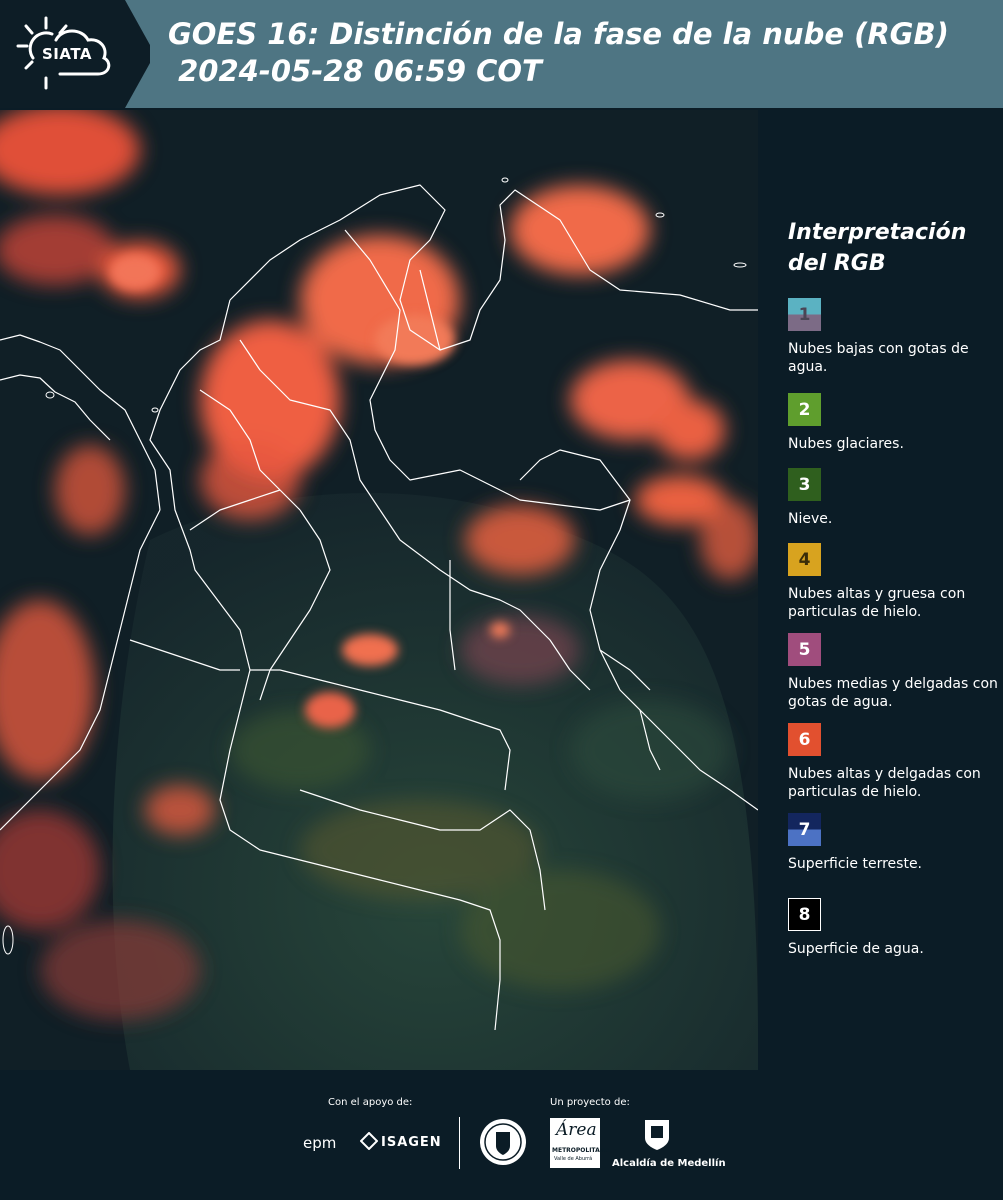  I want to click on area-logo-line2: Valle de Aburrá, so click(573, 1159).